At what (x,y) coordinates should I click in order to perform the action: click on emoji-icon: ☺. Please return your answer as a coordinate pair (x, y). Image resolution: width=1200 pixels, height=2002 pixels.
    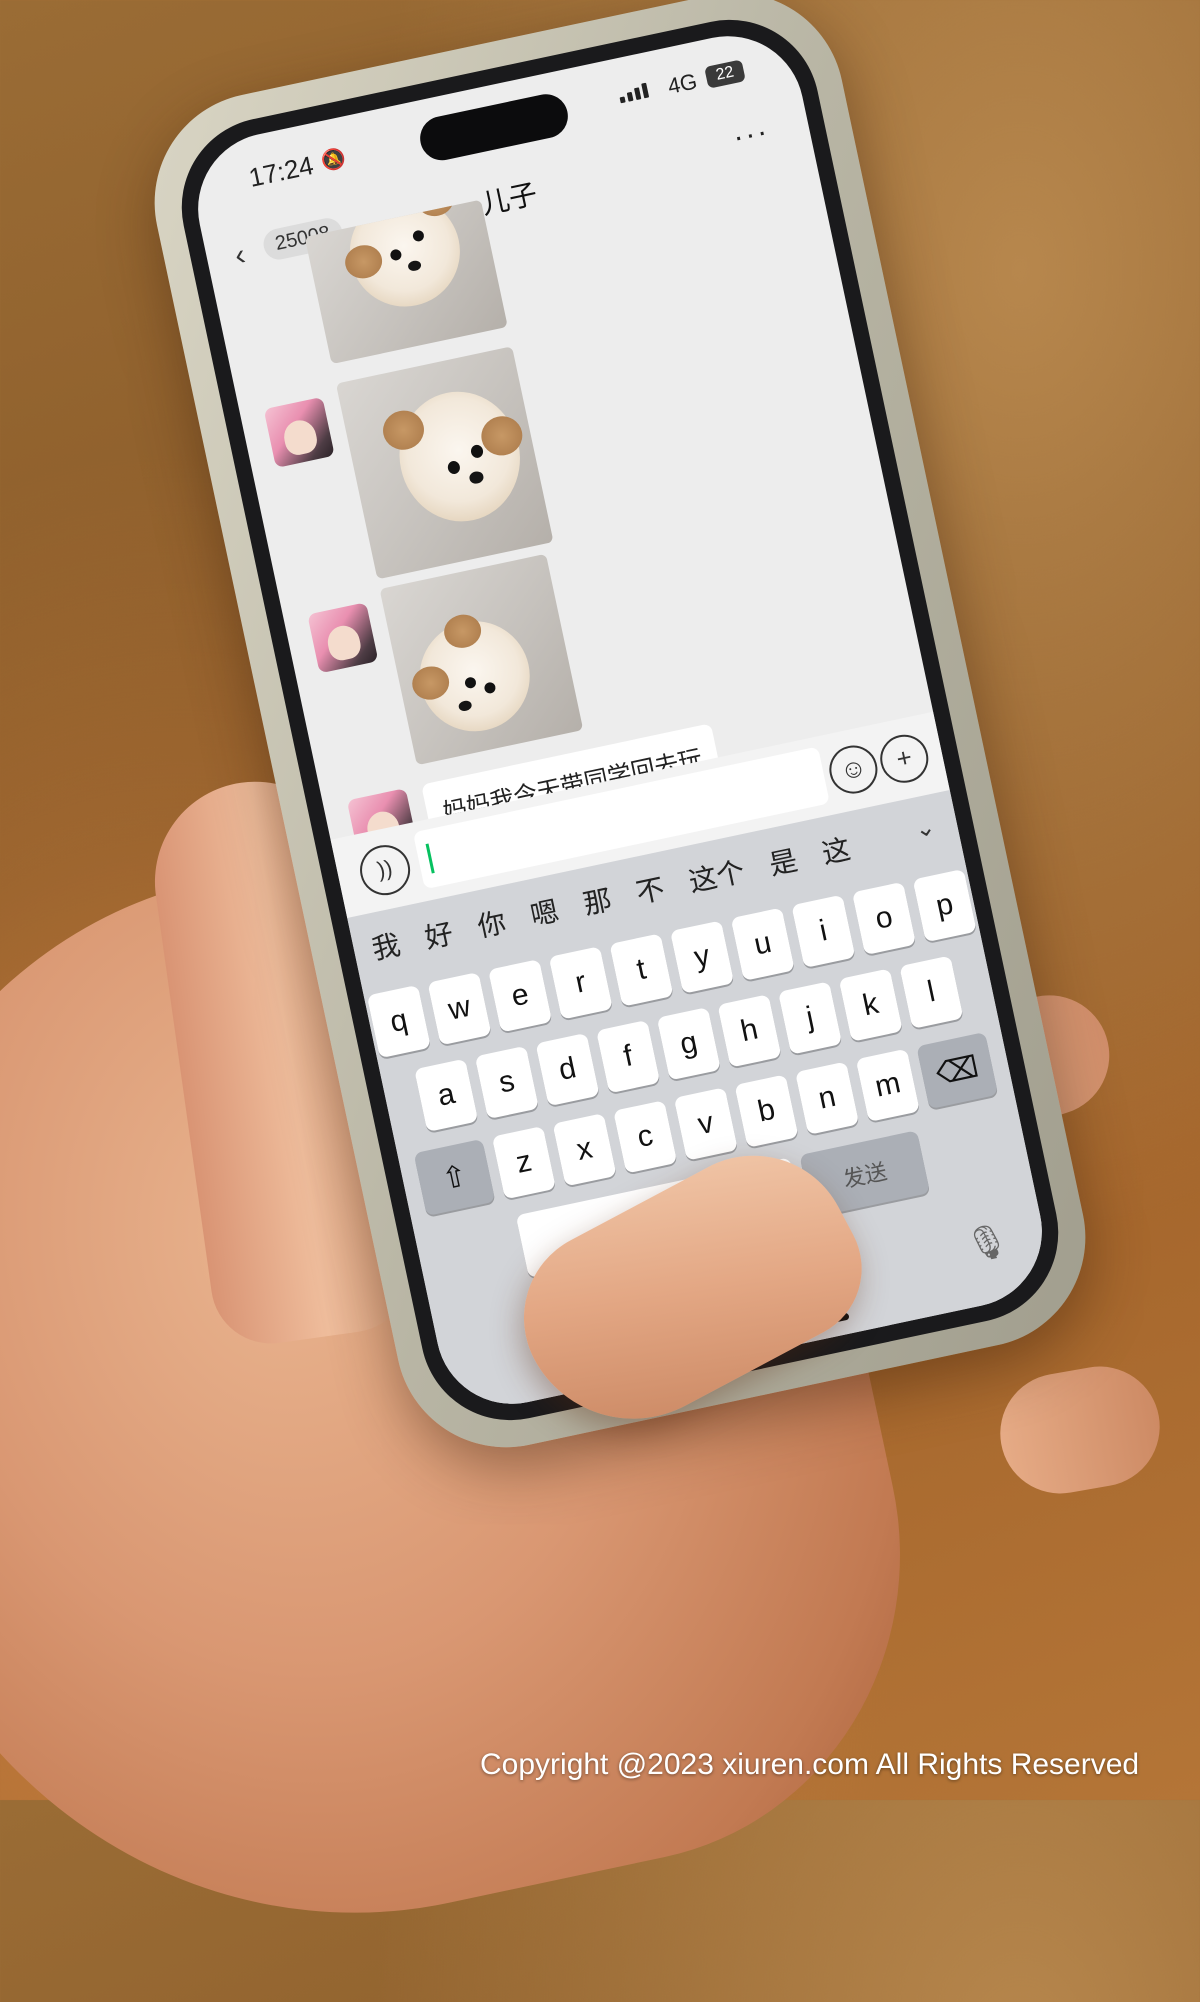
    Looking at the image, I should click on (853, 770).